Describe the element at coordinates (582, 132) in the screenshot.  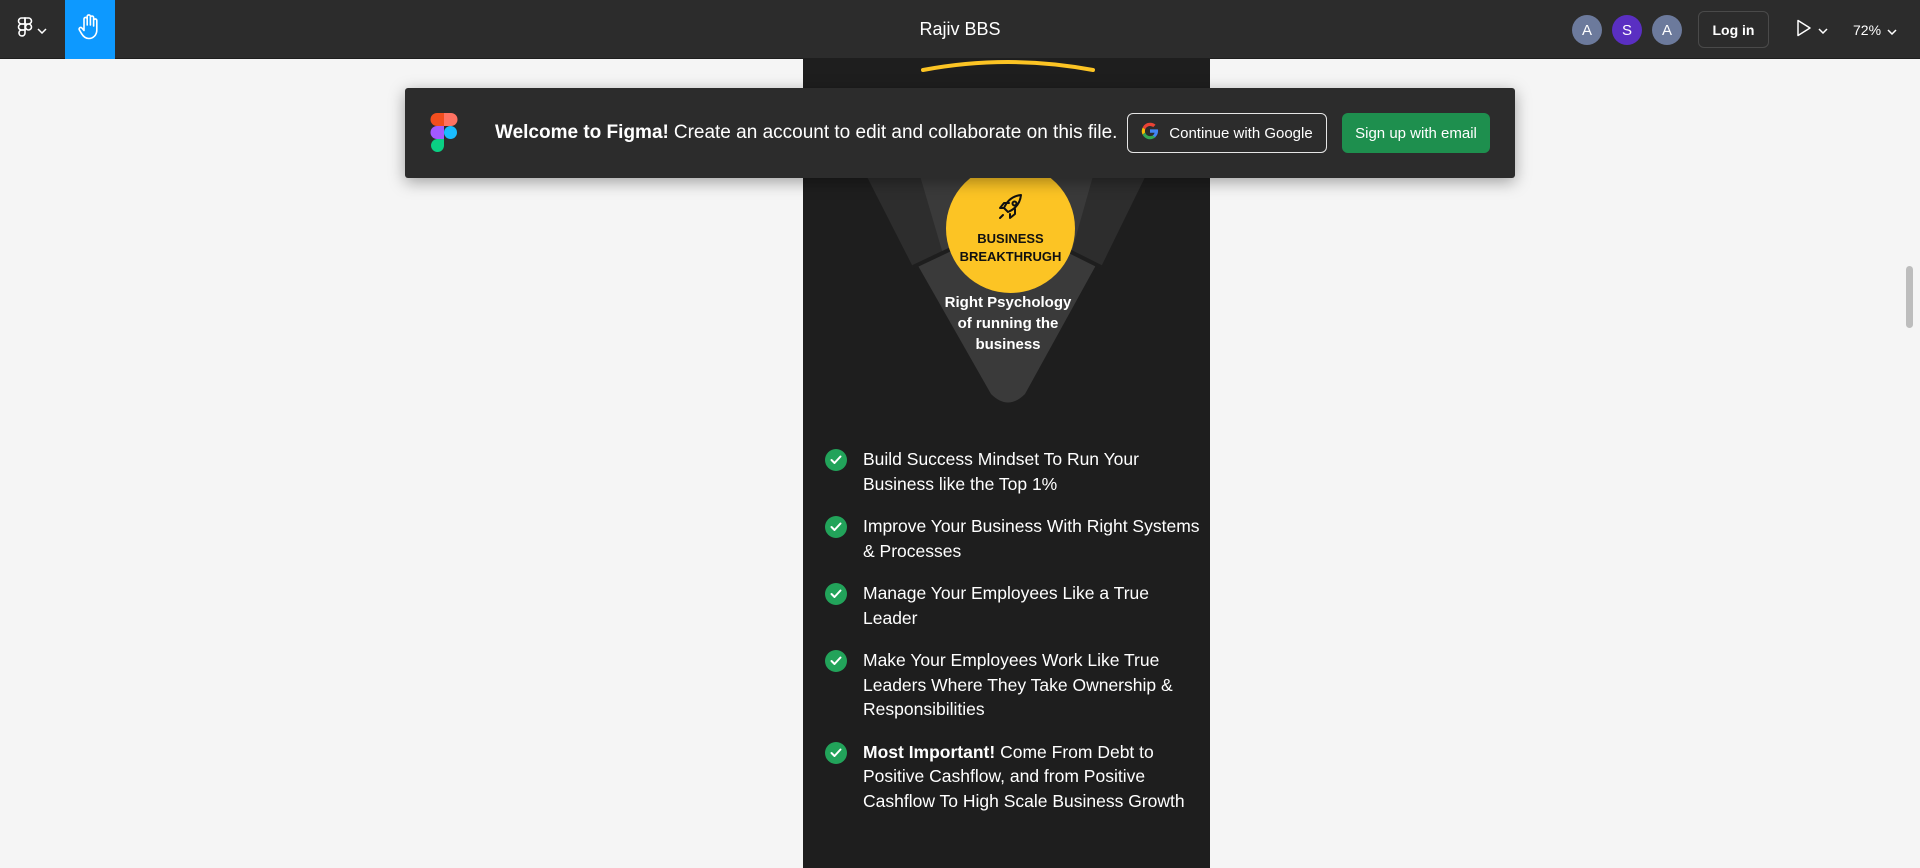
I see `welcome-bold: Welcome to Figma!` at that location.